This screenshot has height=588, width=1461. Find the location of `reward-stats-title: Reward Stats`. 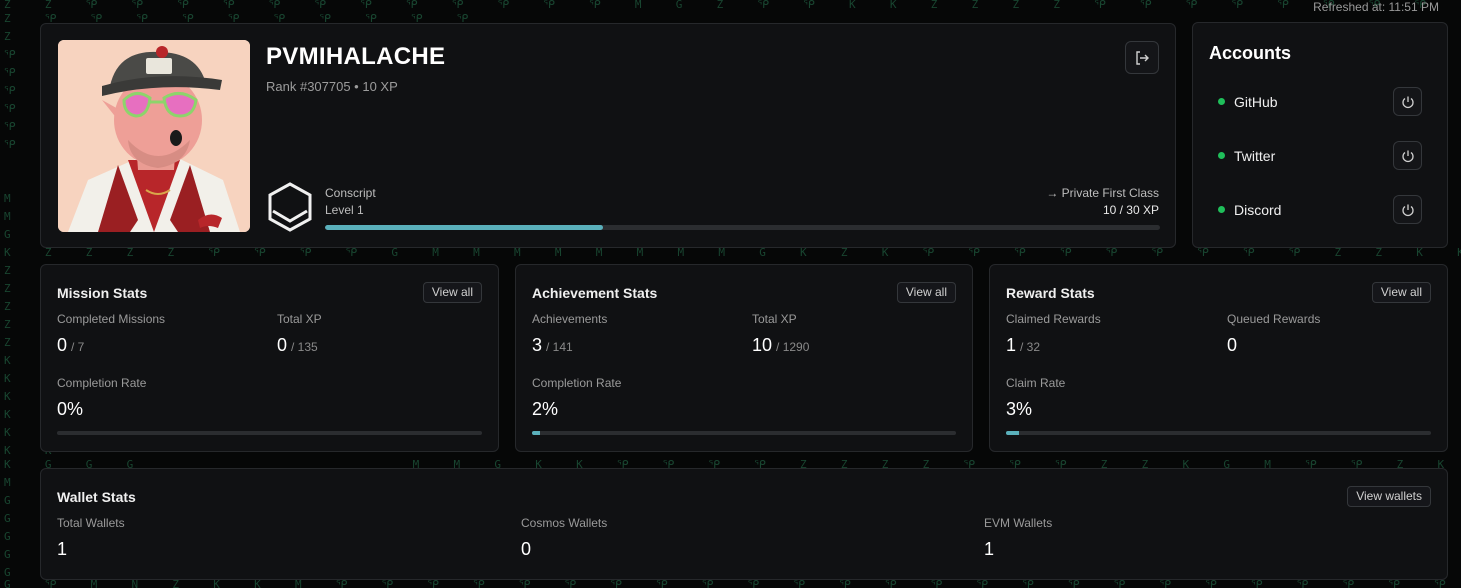

reward-stats-title: Reward Stats is located at coordinates (1050, 293).